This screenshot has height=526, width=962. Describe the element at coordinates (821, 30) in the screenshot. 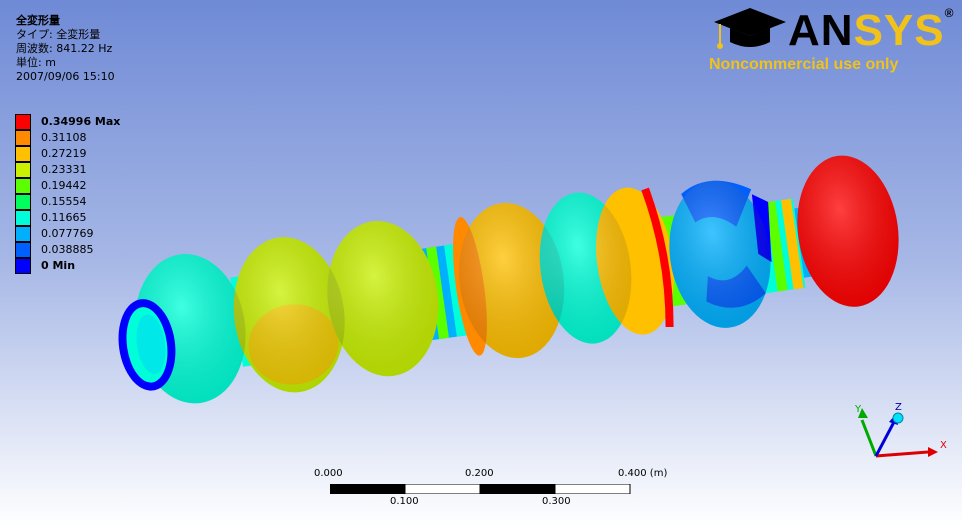

I see `brand-an: AN` at that location.